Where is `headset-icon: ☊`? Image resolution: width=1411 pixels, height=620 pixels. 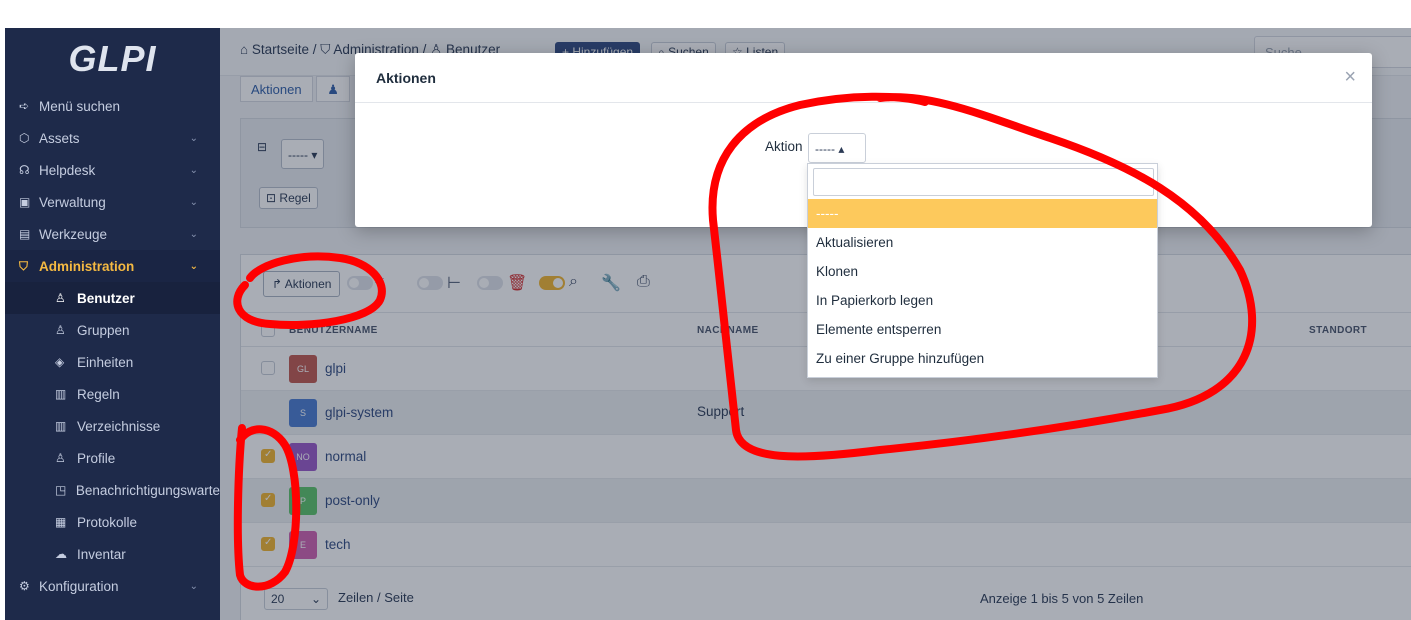
headset-icon: ☊ is located at coordinates (24, 170).